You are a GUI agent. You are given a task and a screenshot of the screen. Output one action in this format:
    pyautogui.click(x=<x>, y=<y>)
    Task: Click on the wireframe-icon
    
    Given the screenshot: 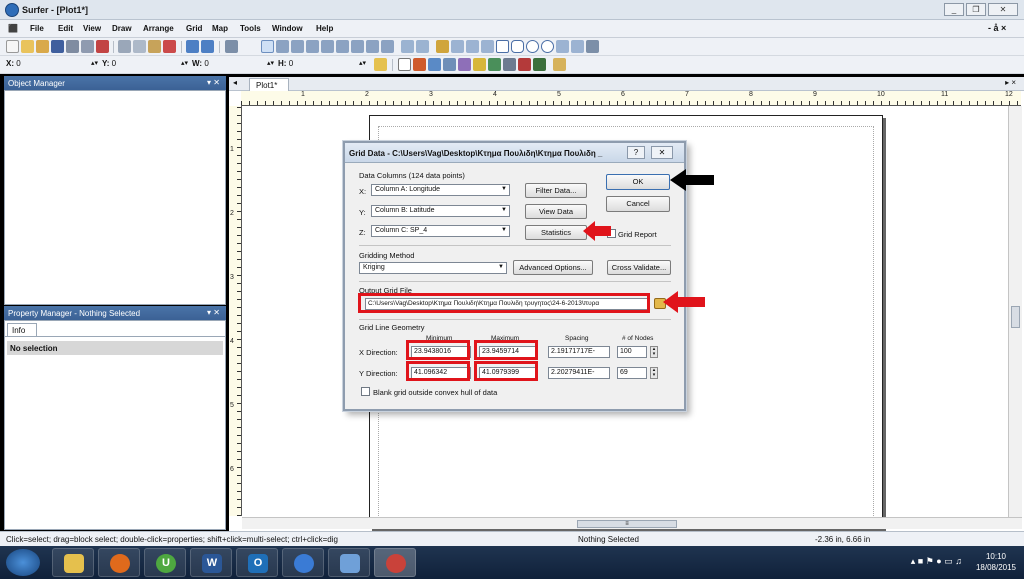 What is the action you would take?
    pyautogui.click(x=509, y=64)
    